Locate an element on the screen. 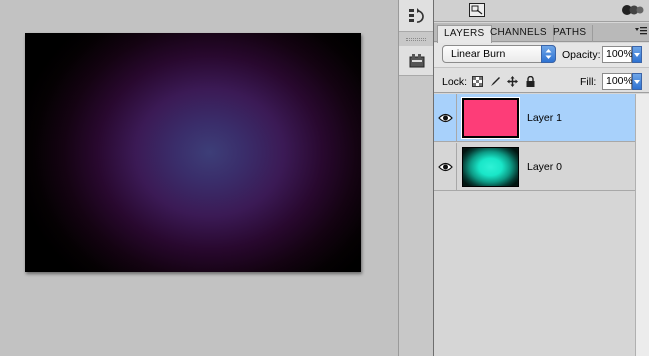 This screenshot has width=649, height=356. lock-row: Lock: Fill: 100% is located at coordinates (541, 80).